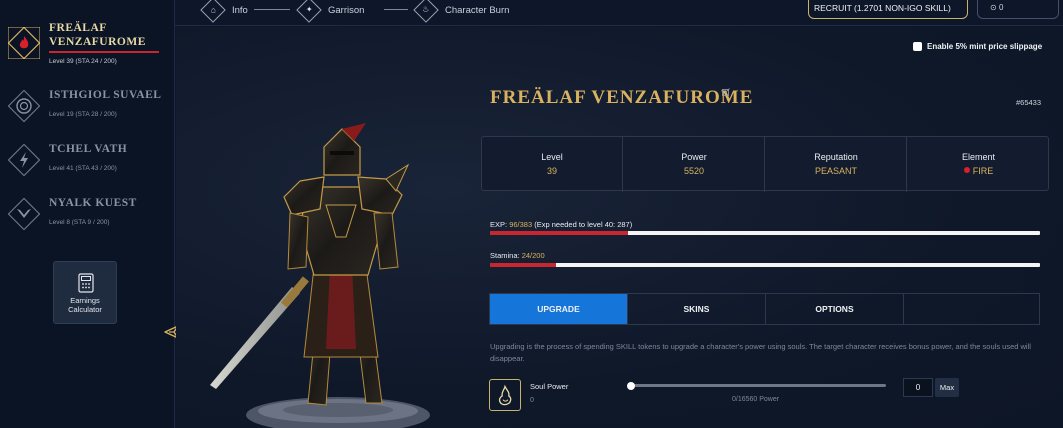 The height and width of the screenshot is (428, 1063). What do you see at coordinates (994, 7) in the screenshot?
I see `wallet-icon: ⊙` at bounding box center [994, 7].